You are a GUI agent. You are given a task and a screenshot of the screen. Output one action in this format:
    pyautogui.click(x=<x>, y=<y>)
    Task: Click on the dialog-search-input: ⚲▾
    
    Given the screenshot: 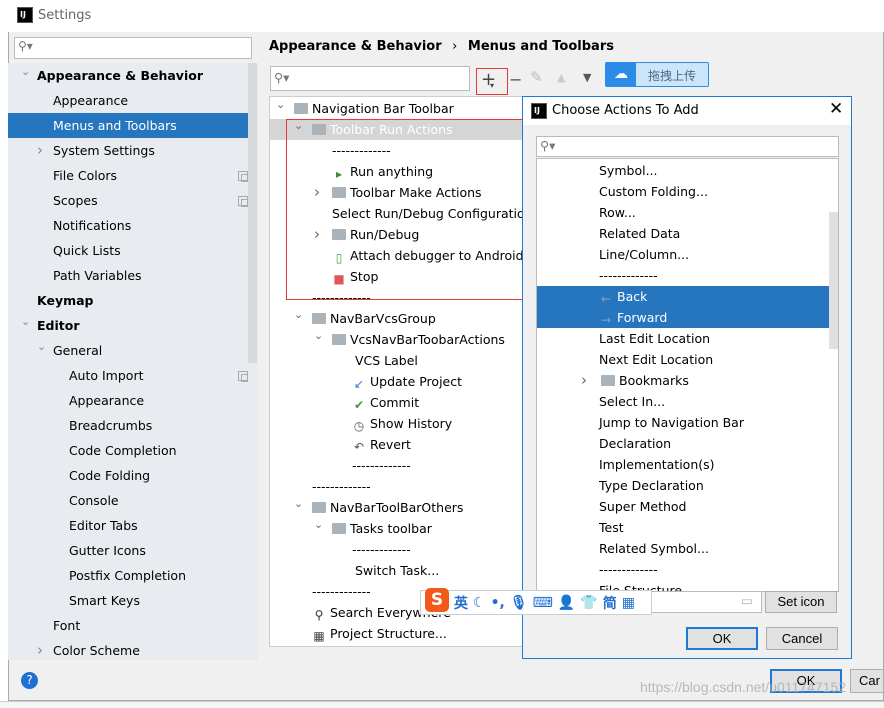 What is the action you would take?
    pyautogui.click(x=687, y=146)
    